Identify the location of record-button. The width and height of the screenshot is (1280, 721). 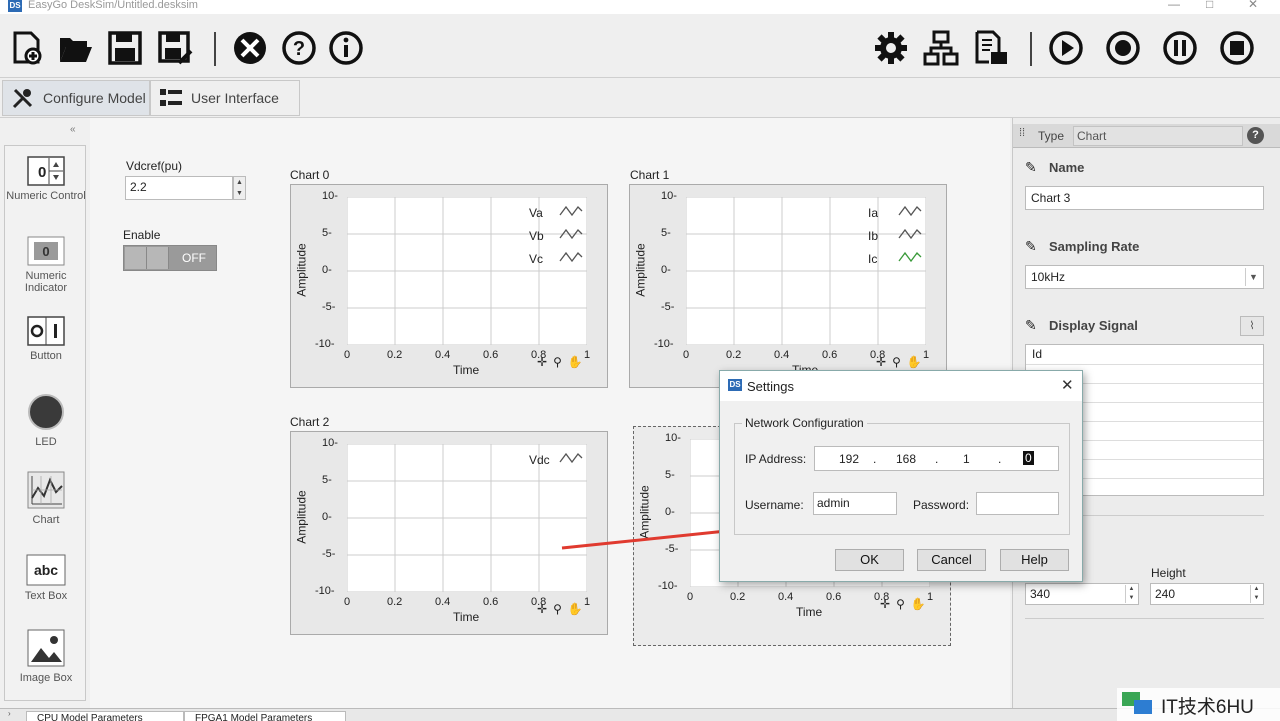
(1123, 48).